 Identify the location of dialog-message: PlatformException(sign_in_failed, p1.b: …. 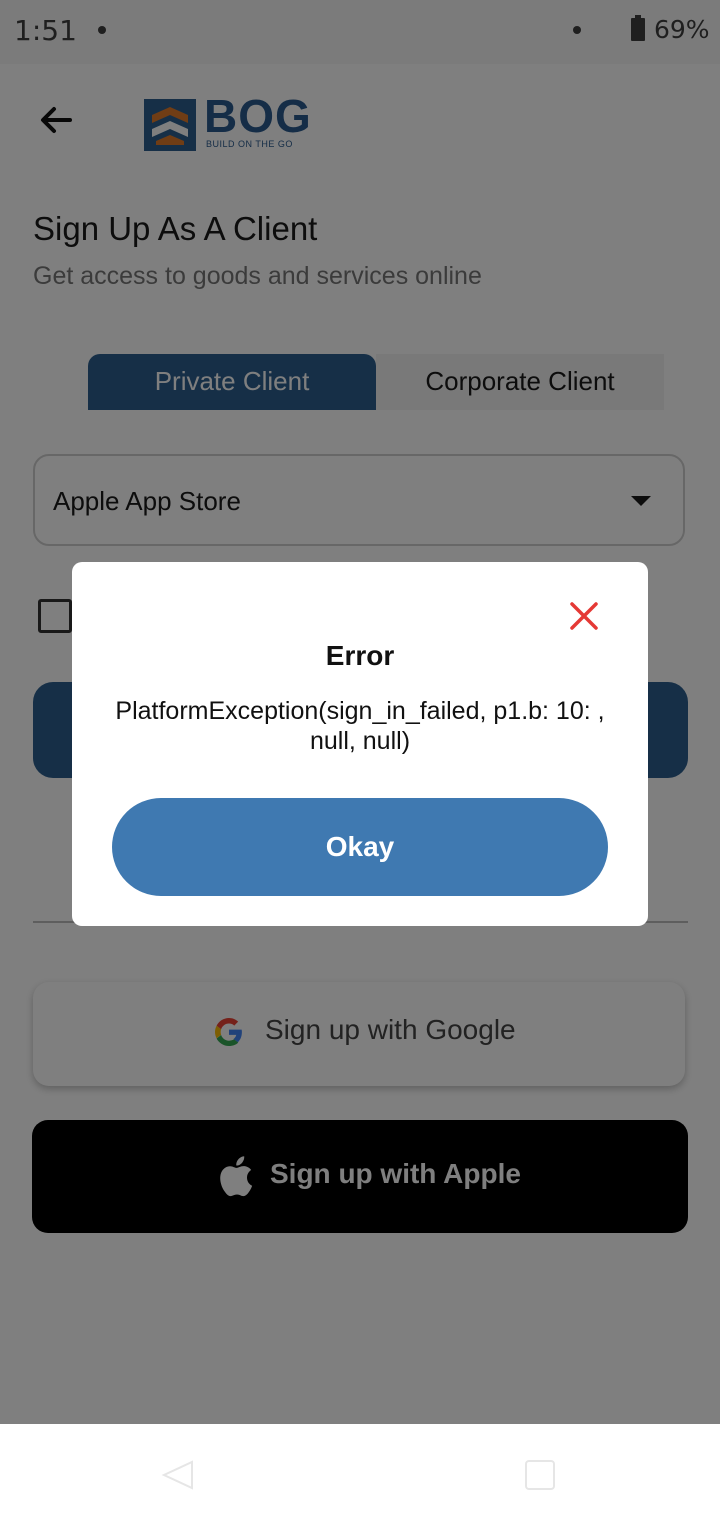
(360, 726).